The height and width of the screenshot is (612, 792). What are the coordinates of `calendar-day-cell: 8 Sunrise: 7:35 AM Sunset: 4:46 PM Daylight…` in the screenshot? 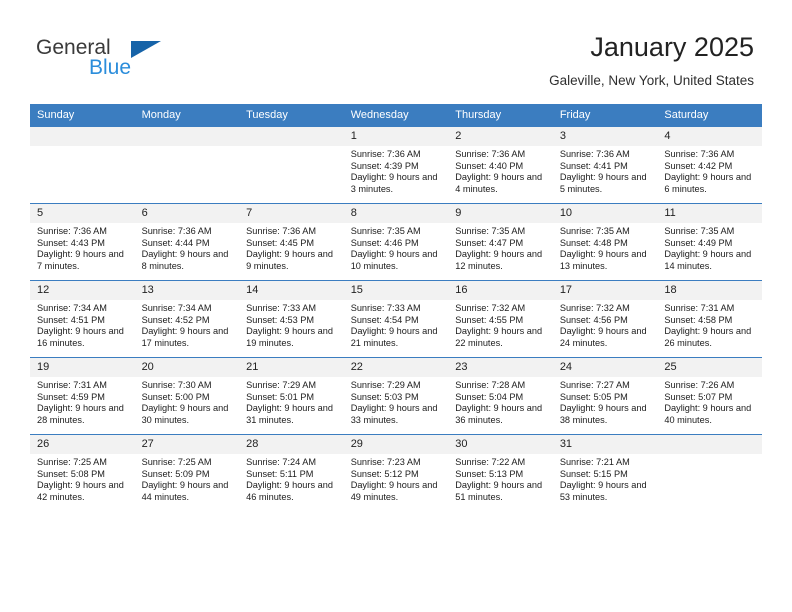 It's located at (396, 242).